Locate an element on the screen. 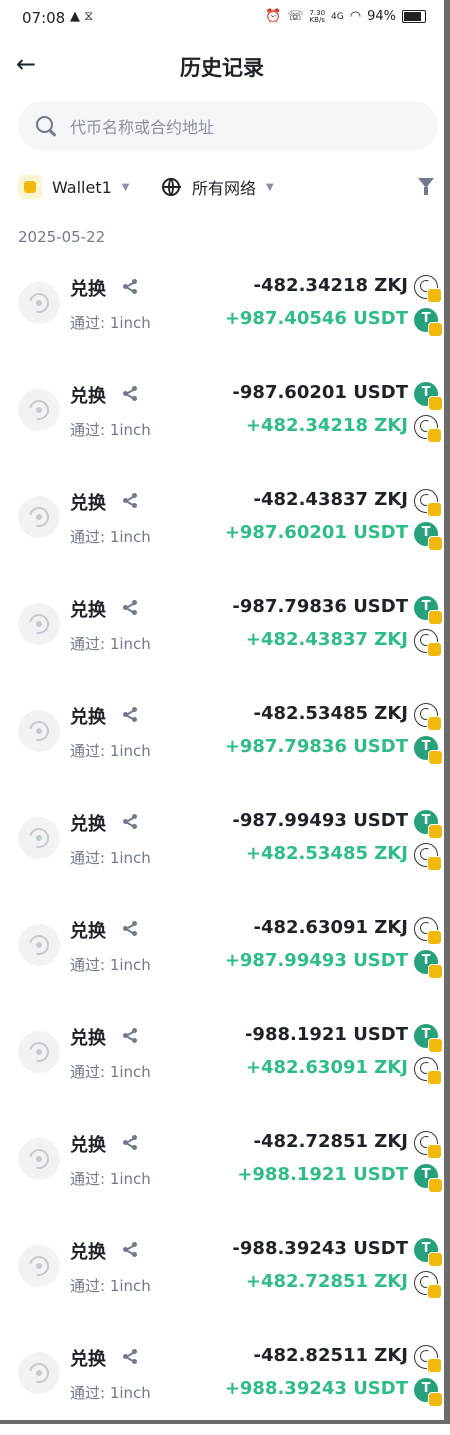  wifi-icon: ◠ is located at coordinates (355, 16).